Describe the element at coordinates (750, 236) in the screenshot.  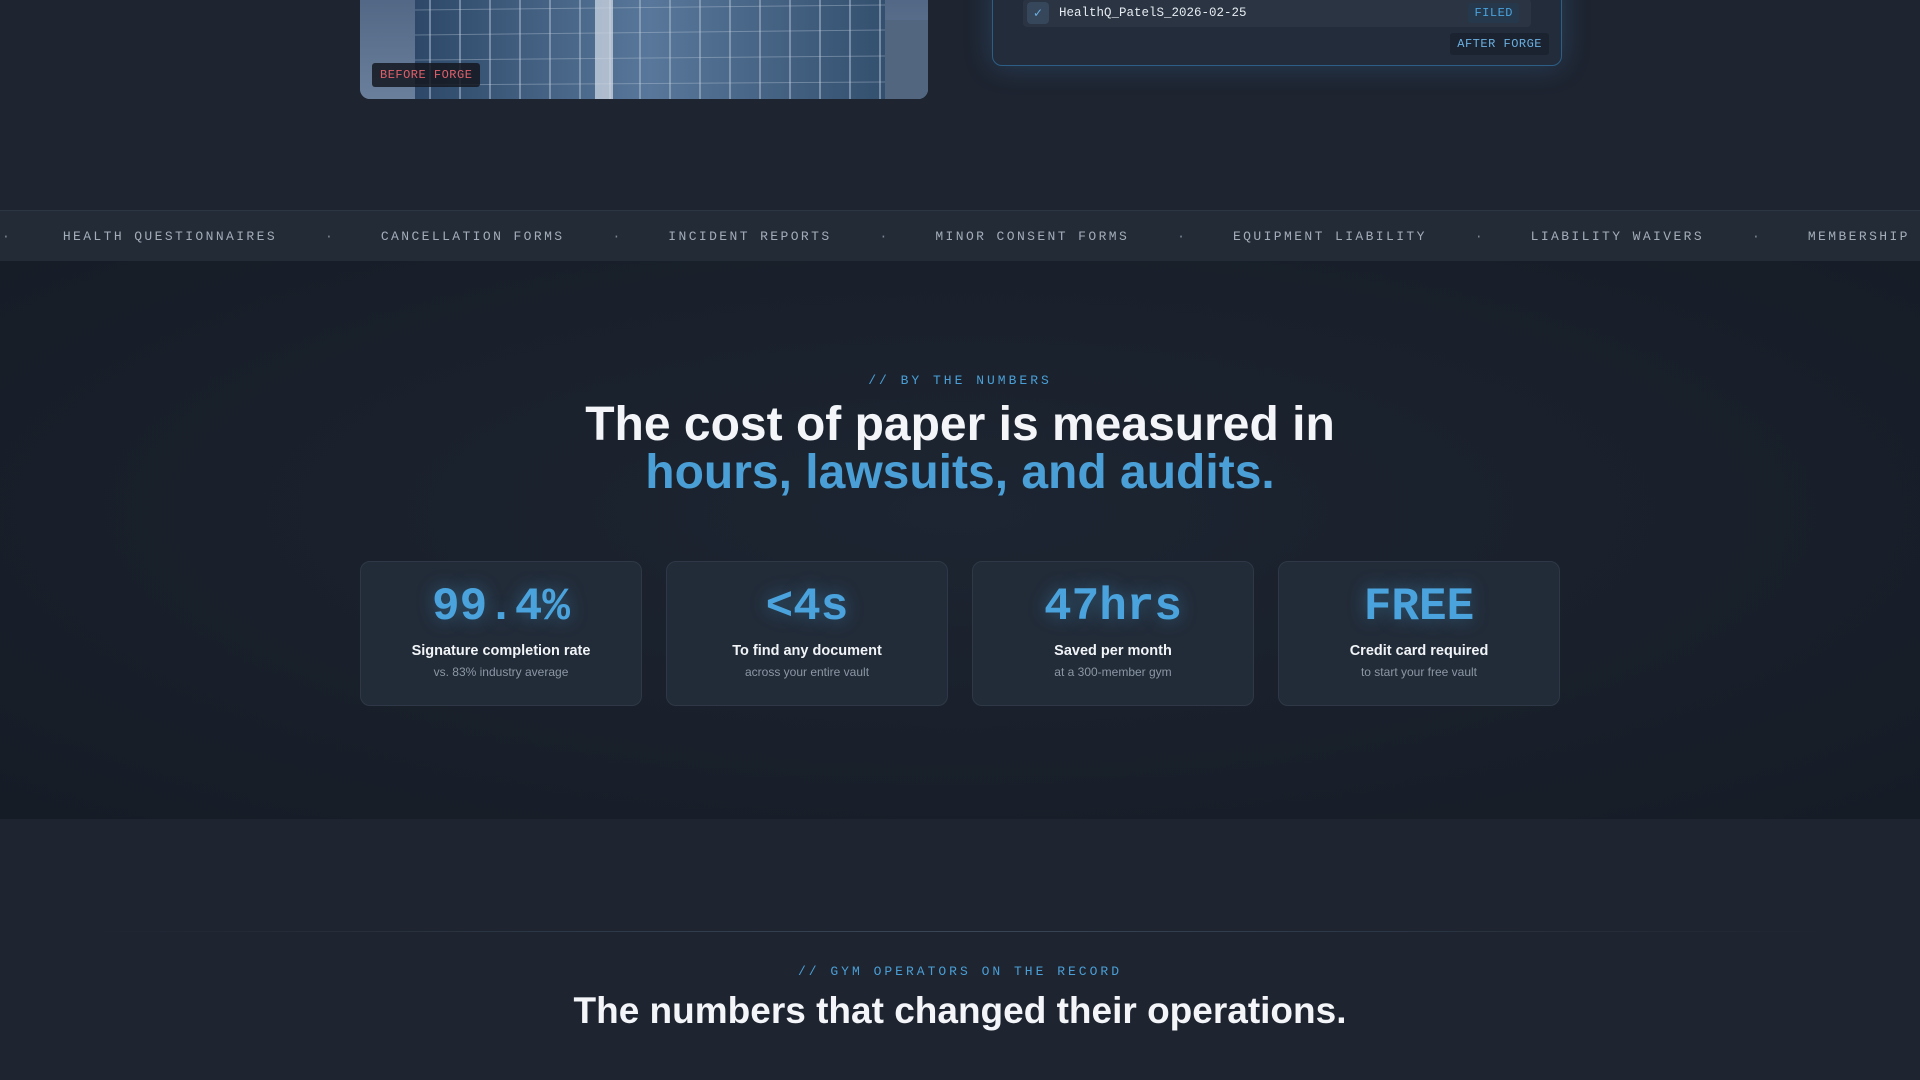
I see `ticker-item: INCIDENT REPORTS` at that location.